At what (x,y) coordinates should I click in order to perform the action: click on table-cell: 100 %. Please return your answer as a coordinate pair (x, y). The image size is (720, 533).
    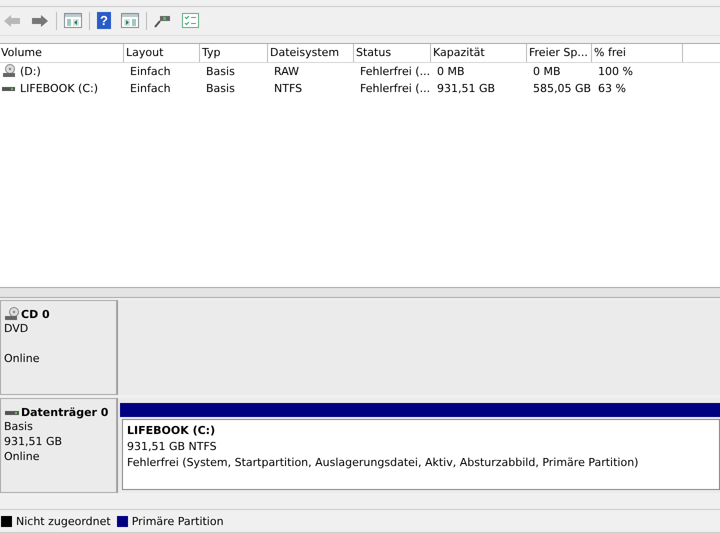
    Looking at the image, I should click on (615, 71).